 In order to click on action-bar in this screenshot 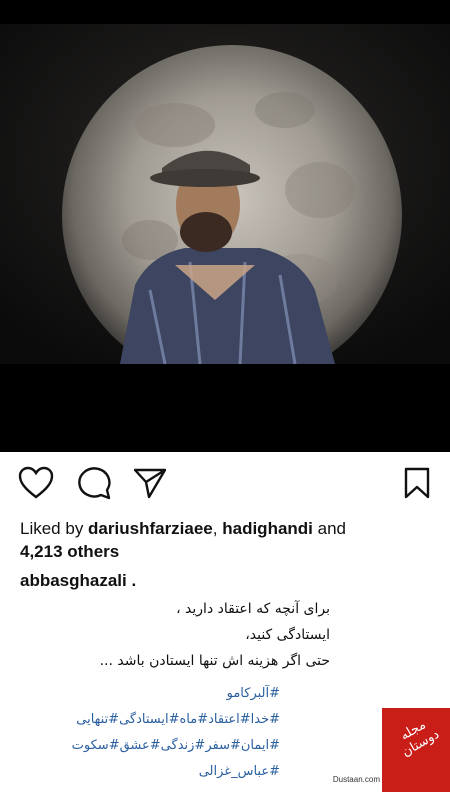, I will do `click(225, 482)`.